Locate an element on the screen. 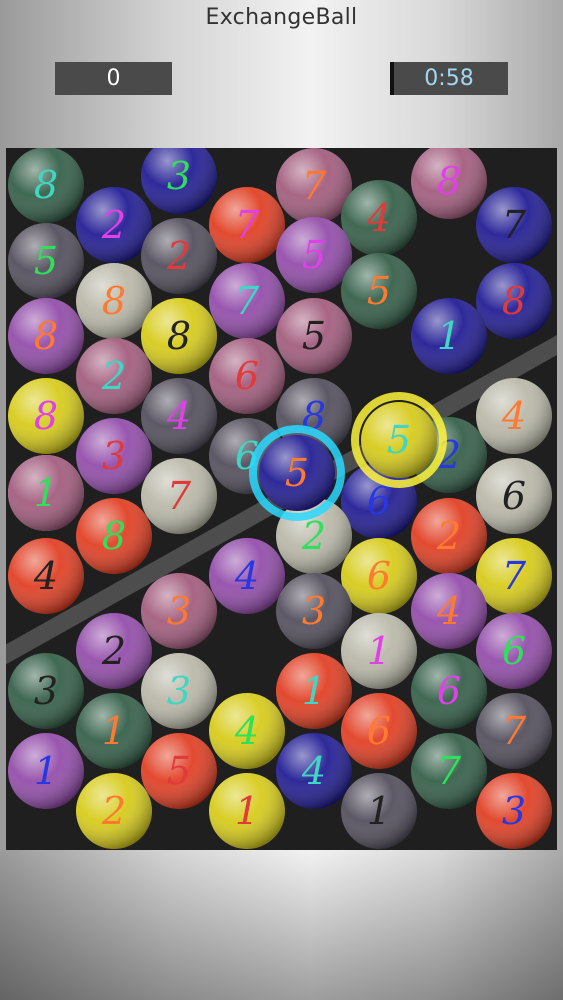 The width and height of the screenshot is (563, 1000). app-title: ExchangeBall is located at coordinates (281, 17).